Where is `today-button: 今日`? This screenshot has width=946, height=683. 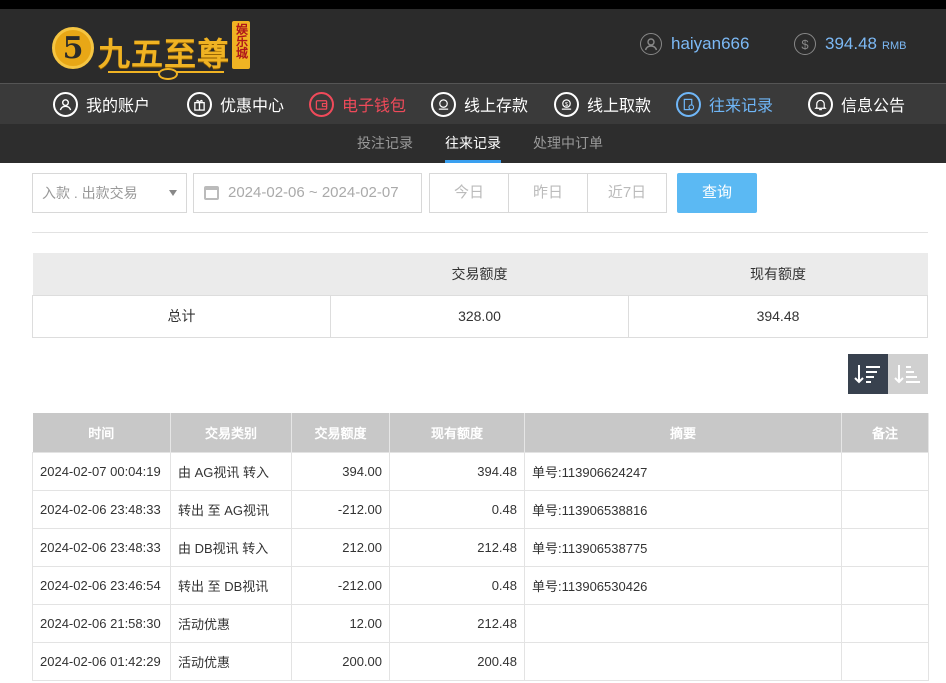
today-button: 今日 is located at coordinates (469, 193).